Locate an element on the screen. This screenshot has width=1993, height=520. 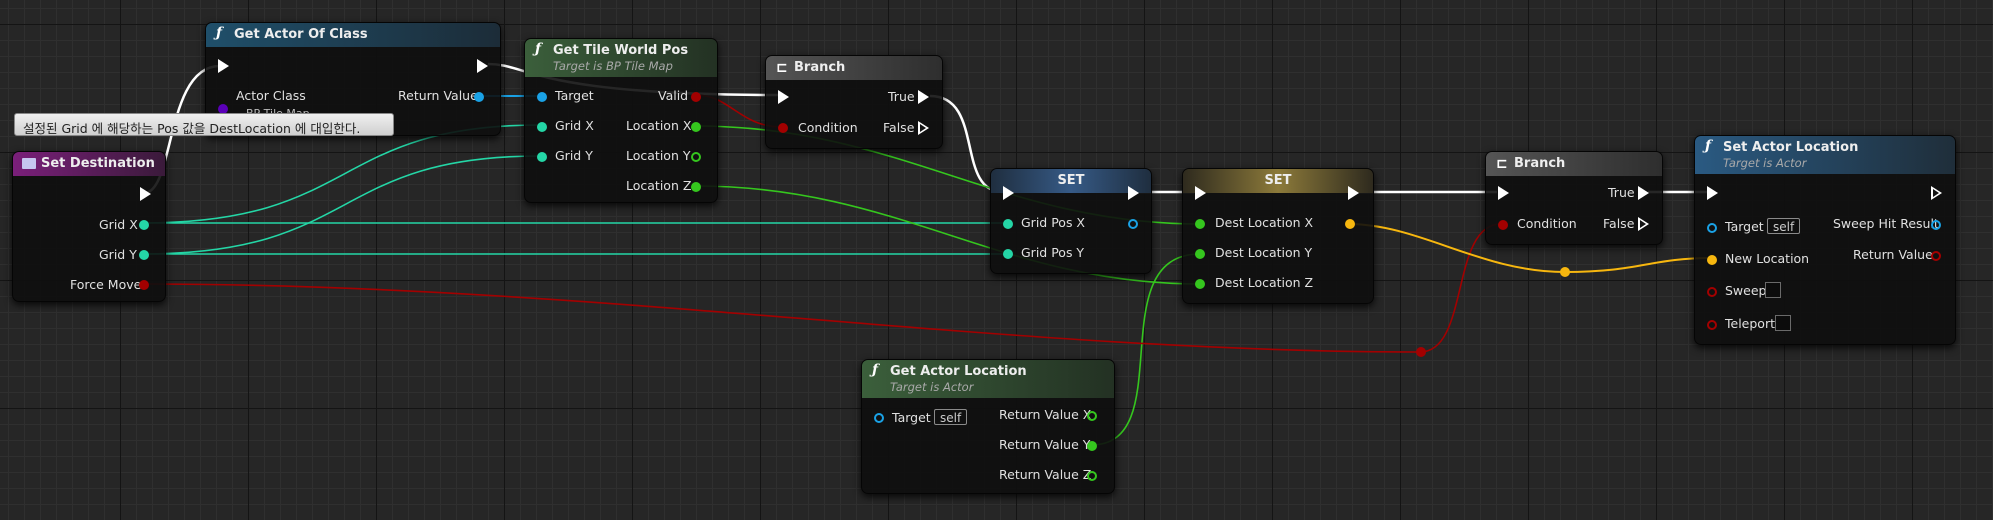
pin-label-condition: Condition is located at coordinates (1547, 223).